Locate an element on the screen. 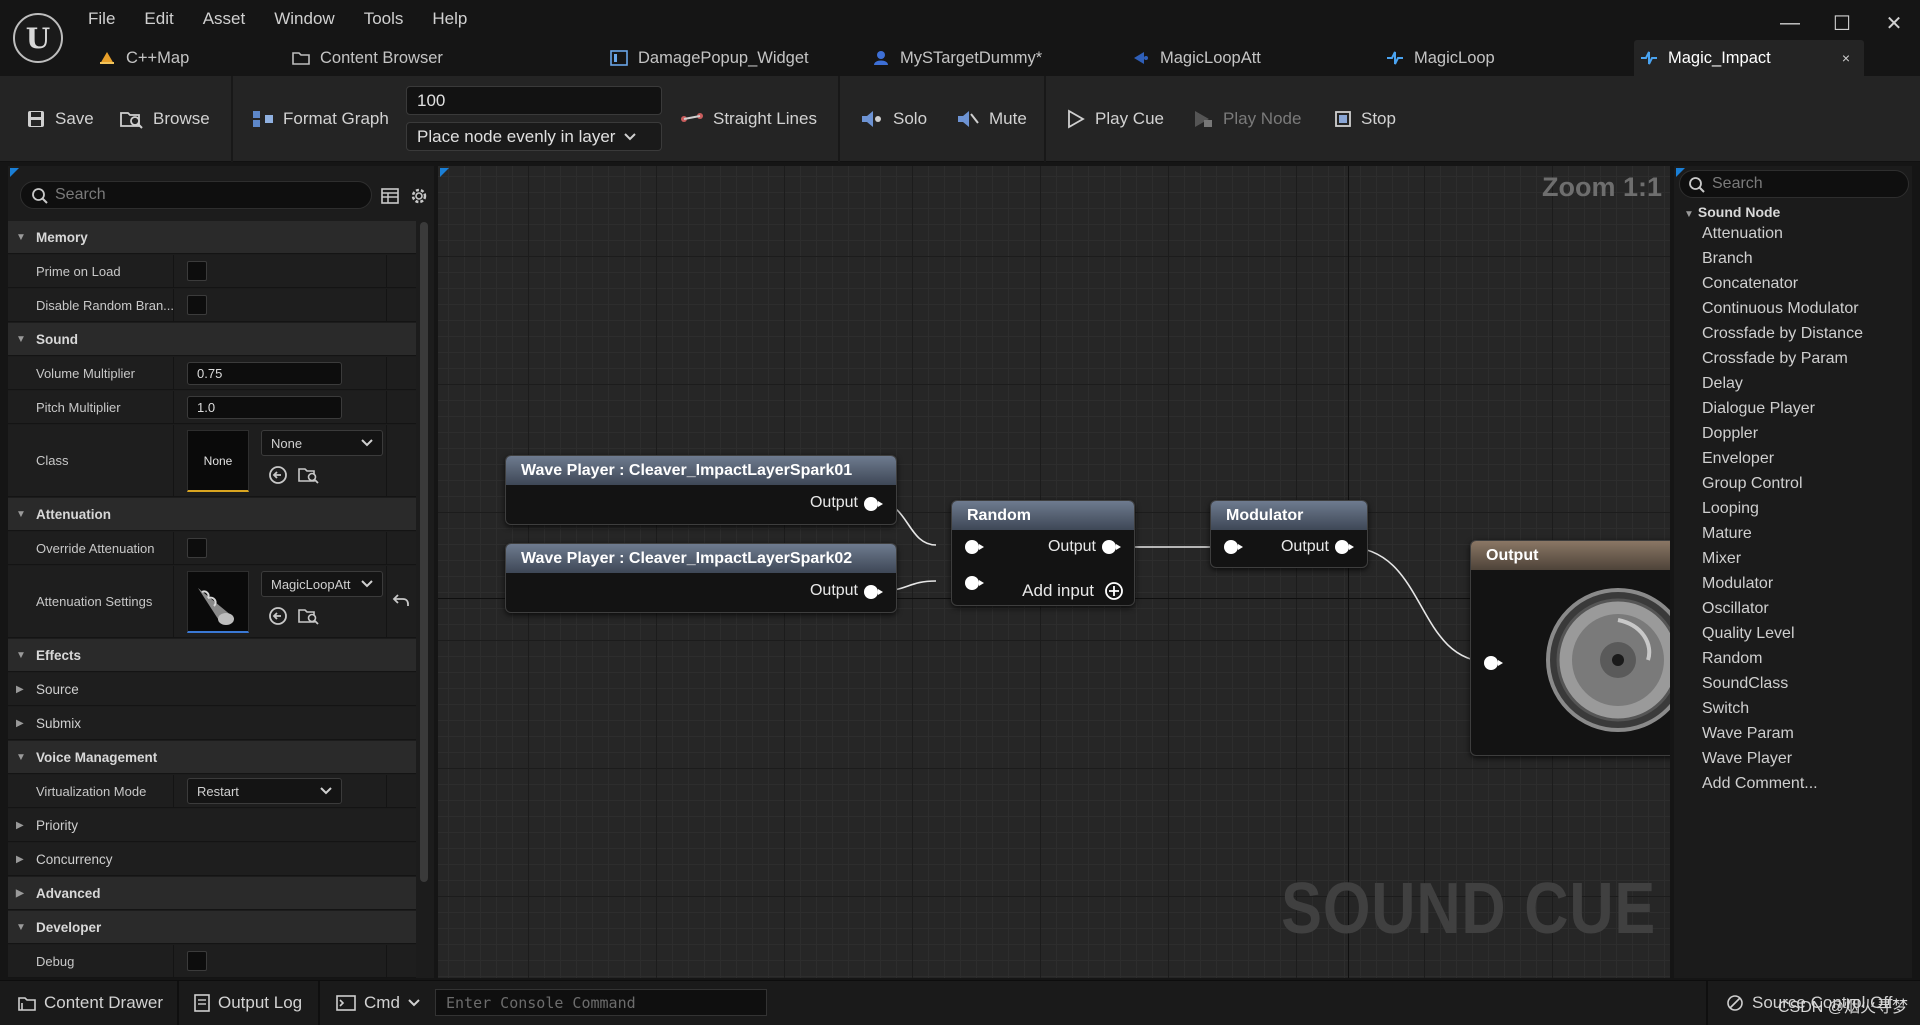  format-graph-button: Format Graph is located at coordinates (320, 119).